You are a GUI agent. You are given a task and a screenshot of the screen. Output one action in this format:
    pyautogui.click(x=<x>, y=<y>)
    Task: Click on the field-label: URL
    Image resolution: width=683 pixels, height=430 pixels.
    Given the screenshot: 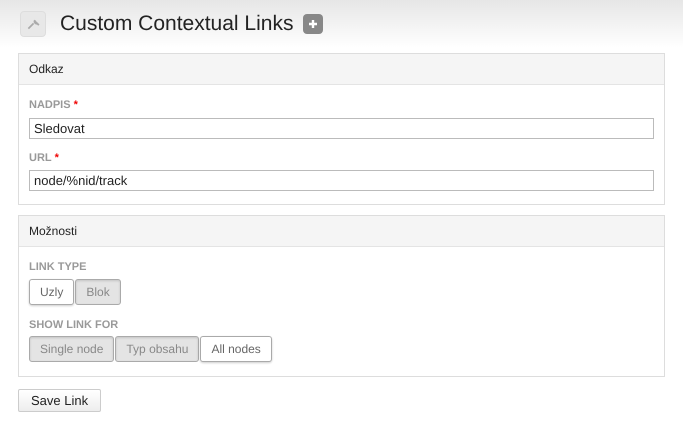 What is the action you would take?
    pyautogui.click(x=40, y=158)
    